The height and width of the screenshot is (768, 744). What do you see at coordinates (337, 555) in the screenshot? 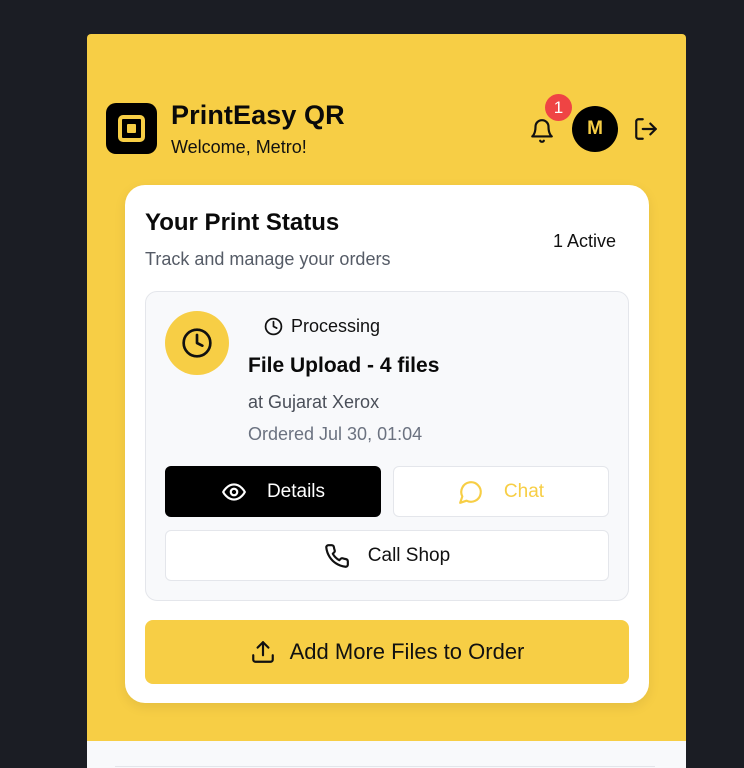
I see `phone-icon` at bounding box center [337, 555].